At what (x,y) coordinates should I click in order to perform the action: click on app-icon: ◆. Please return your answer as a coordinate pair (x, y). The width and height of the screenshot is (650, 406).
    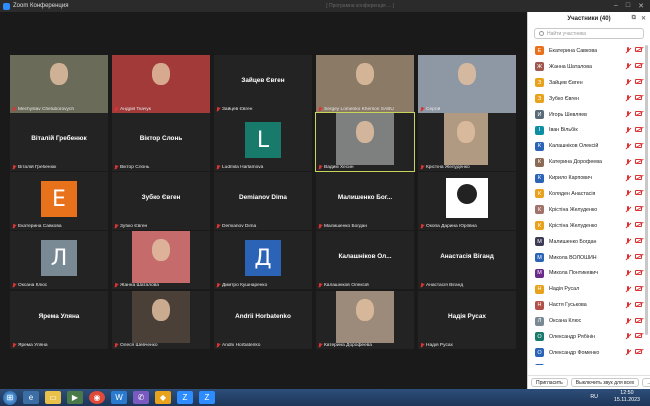
    Looking at the image, I should click on (163, 397).